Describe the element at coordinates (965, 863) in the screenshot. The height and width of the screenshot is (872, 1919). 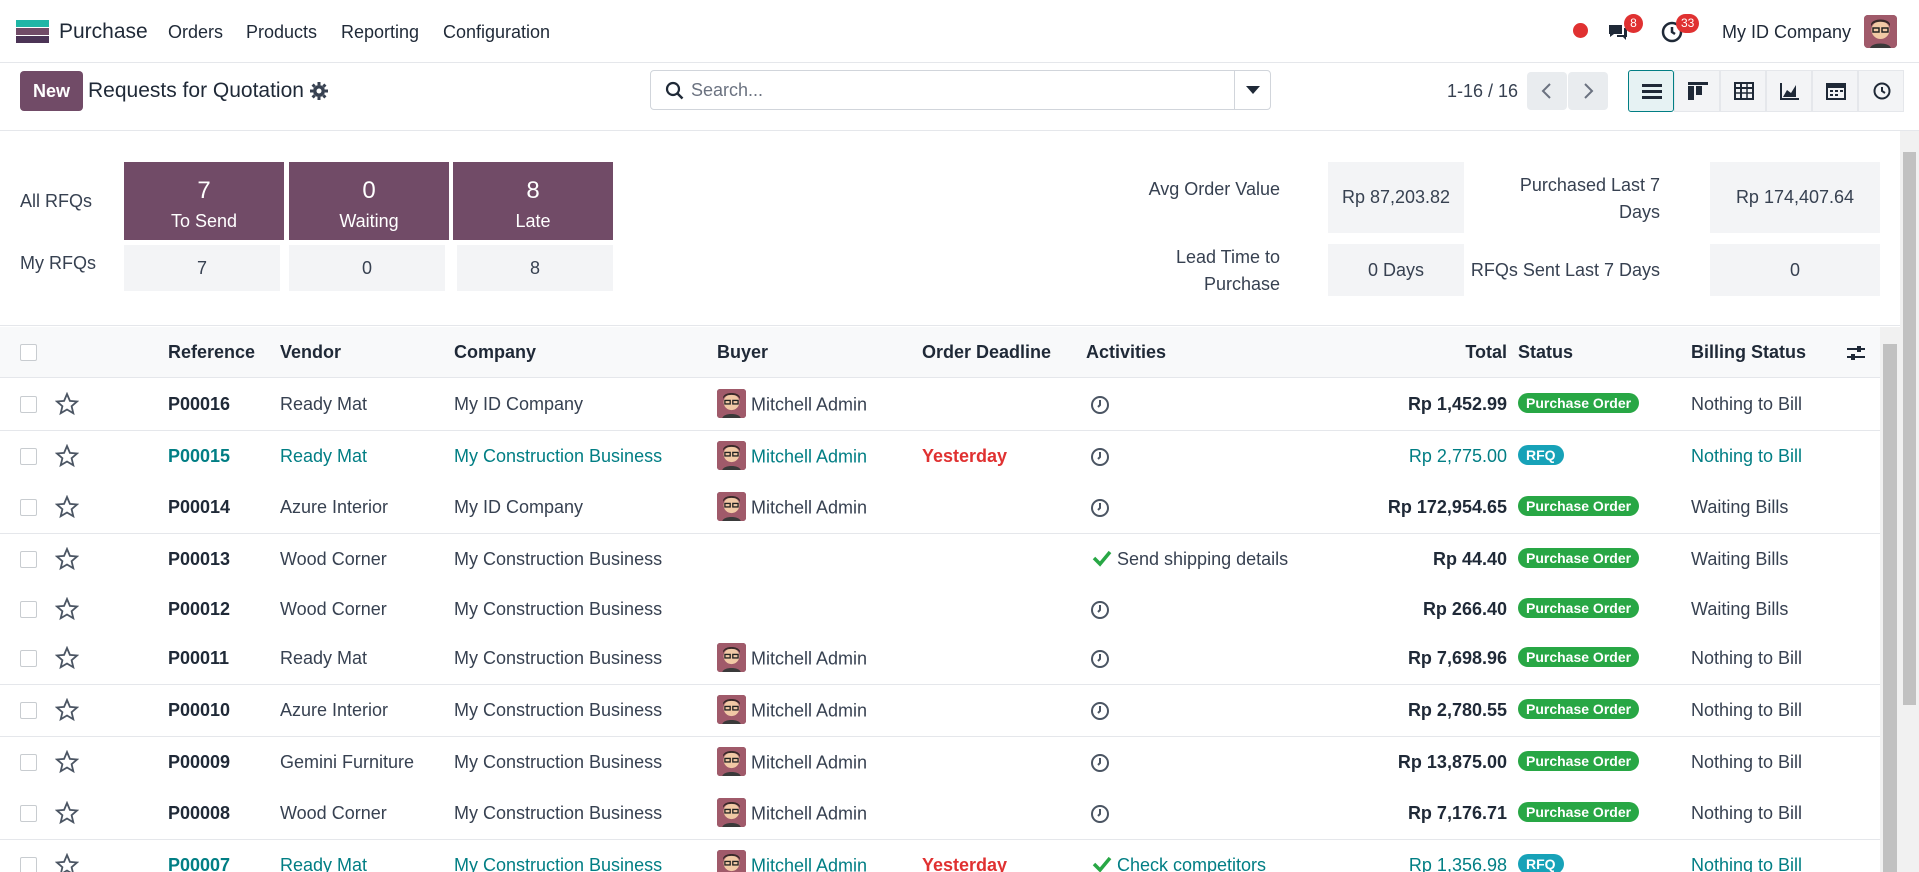
I see `row-order-deadline: Yesterday` at that location.